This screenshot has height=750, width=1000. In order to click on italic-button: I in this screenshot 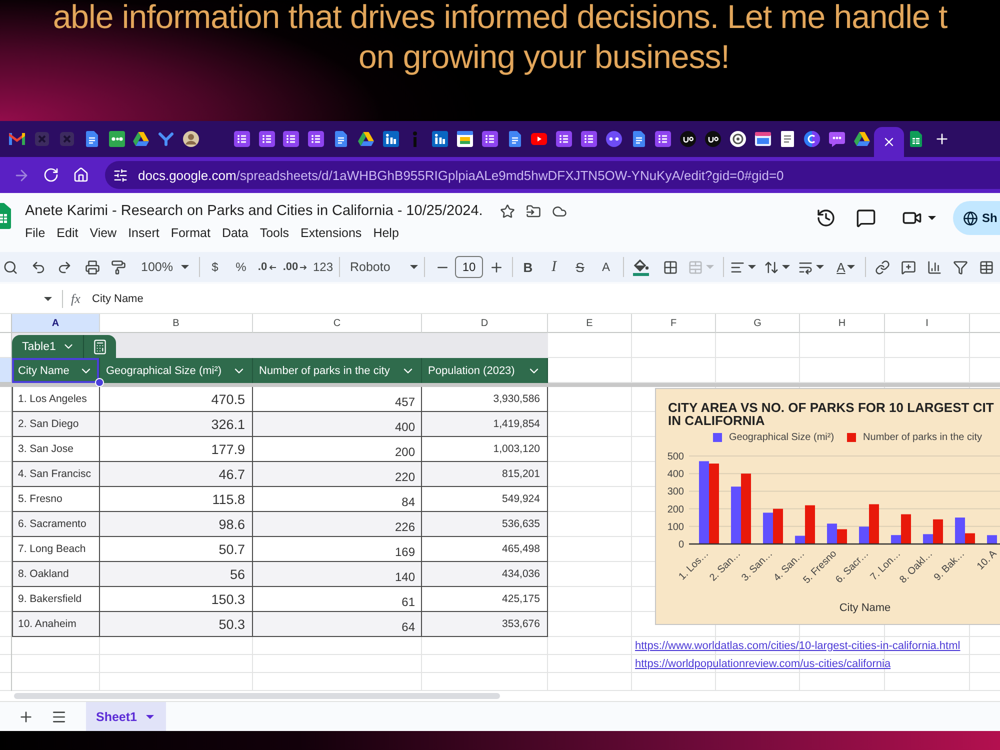, I will do `click(554, 267)`.